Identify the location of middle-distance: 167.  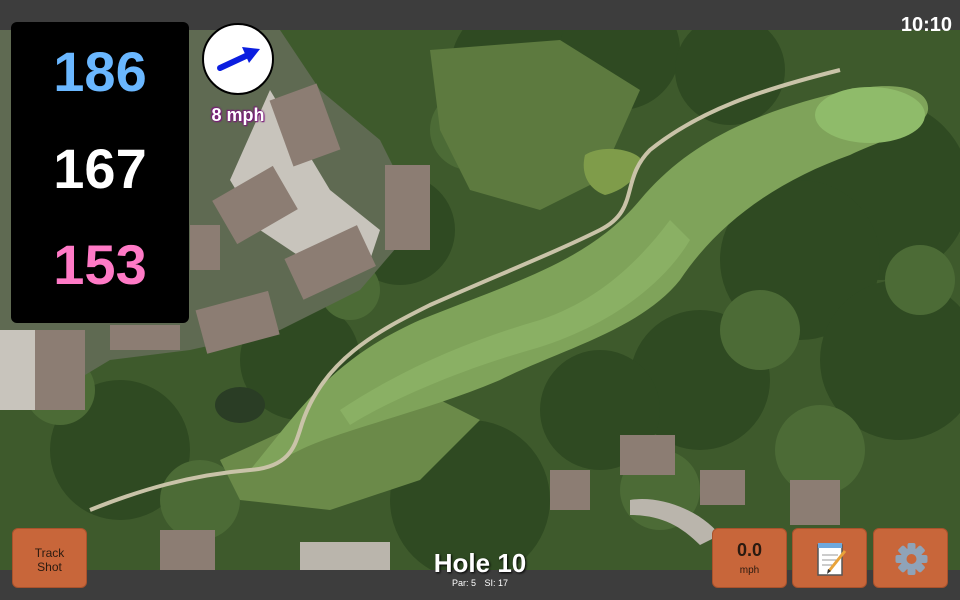
(100, 168).